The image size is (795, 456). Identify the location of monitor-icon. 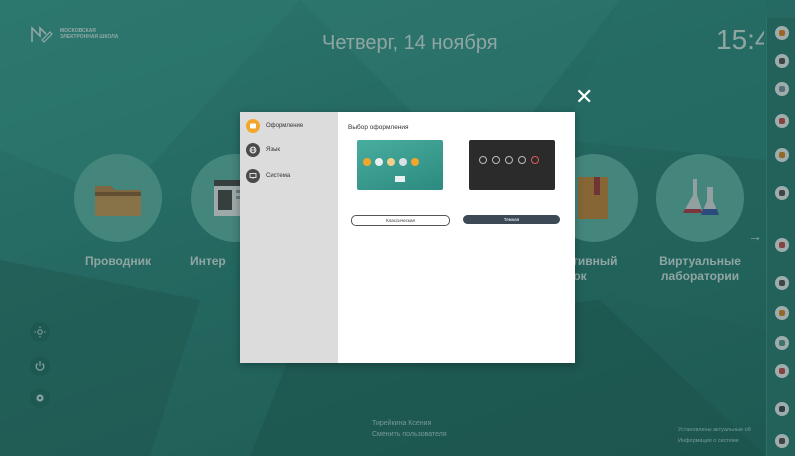
(253, 176).